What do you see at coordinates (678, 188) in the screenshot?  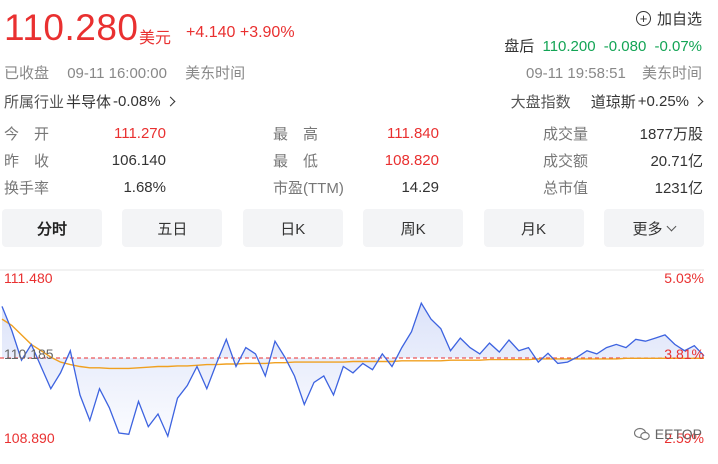 I see `stat-value: 1231亿` at bounding box center [678, 188].